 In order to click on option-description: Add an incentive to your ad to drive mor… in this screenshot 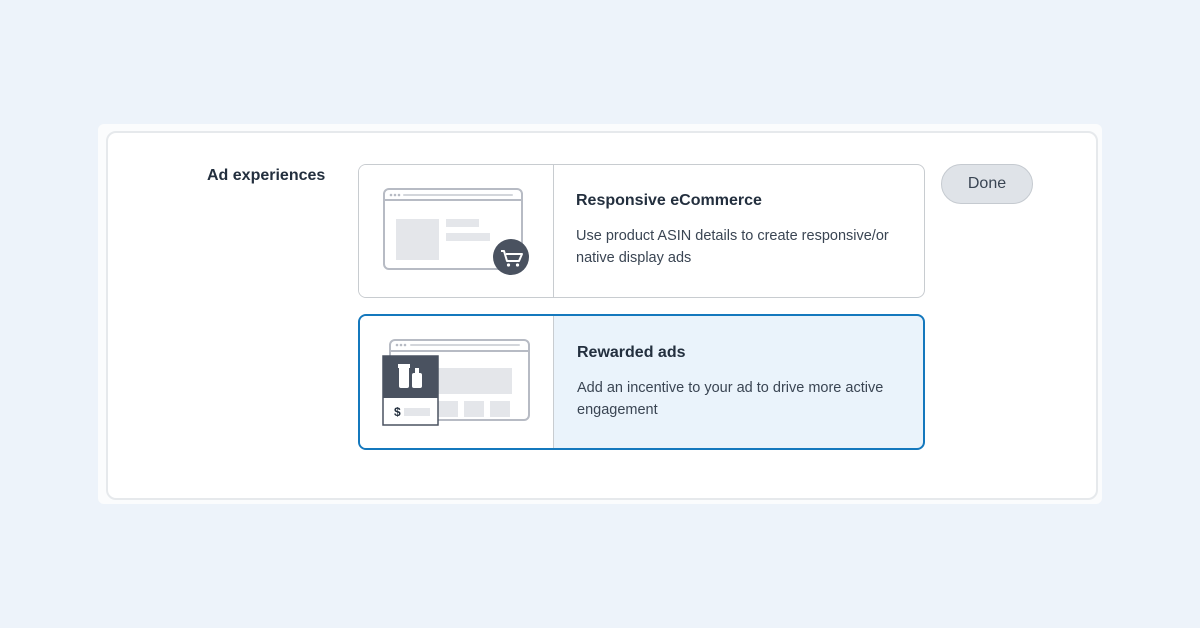, I will do `click(730, 399)`.